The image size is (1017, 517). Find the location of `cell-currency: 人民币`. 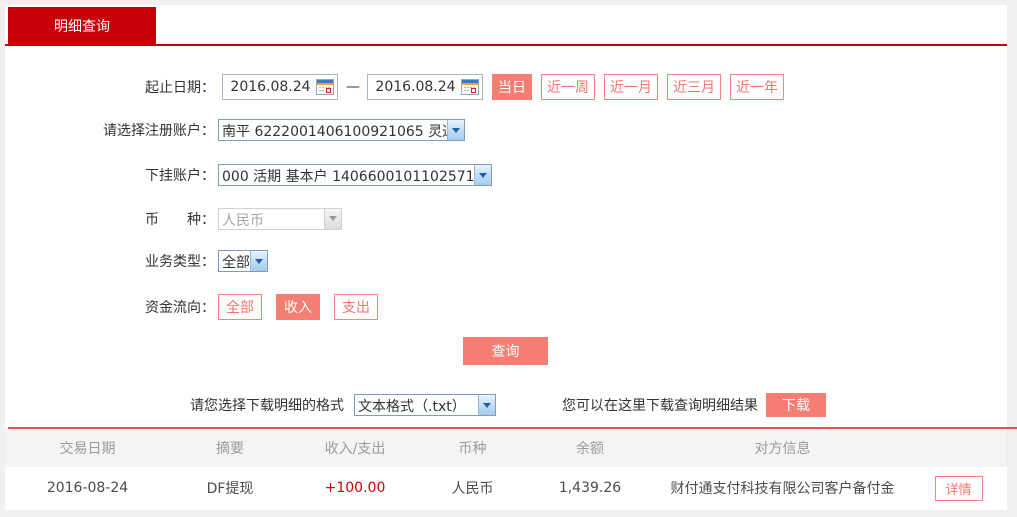

cell-currency: 人民币 is located at coordinates (472, 489).